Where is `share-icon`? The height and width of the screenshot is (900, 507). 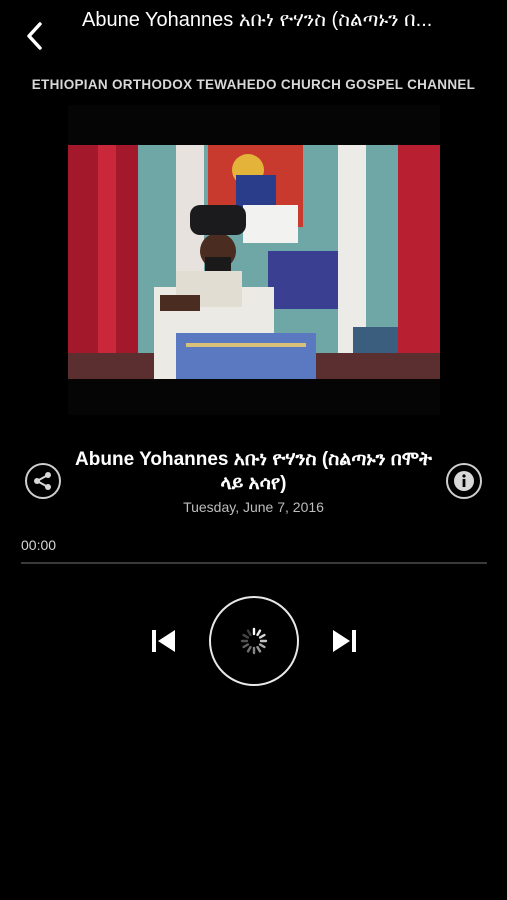
share-icon is located at coordinates (42, 481).